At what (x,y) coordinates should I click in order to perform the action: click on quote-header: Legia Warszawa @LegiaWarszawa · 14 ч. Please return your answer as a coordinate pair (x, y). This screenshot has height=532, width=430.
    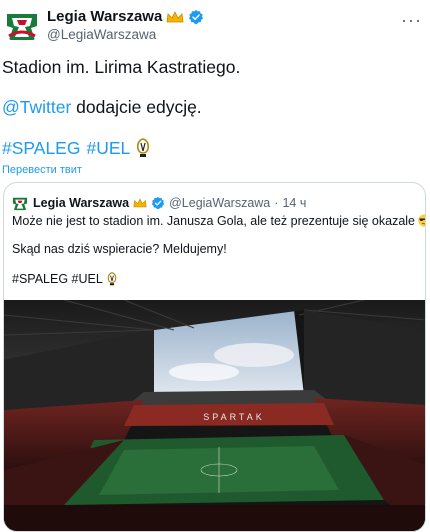
    Looking at the image, I should click on (158, 203).